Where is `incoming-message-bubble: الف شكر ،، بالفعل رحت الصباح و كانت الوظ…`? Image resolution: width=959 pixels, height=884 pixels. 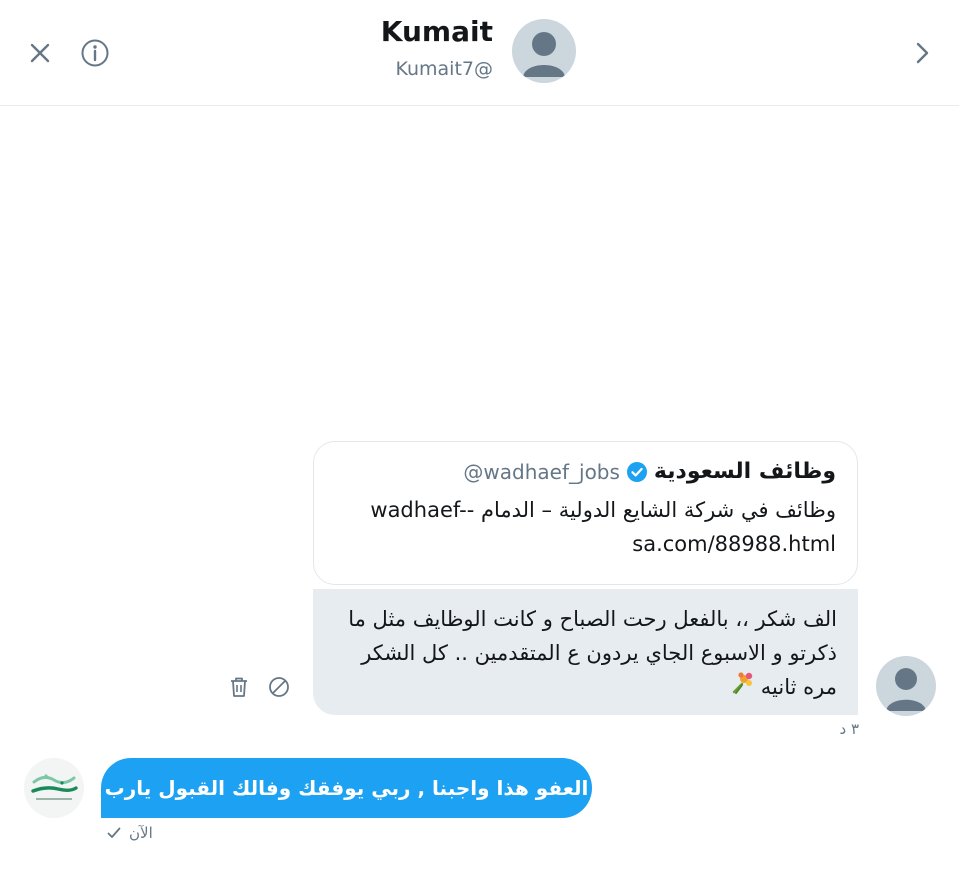 incoming-message-bubble: الف شكر ،، بالفعل رحت الصباح و كانت الوظ… is located at coordinates (585, 652).